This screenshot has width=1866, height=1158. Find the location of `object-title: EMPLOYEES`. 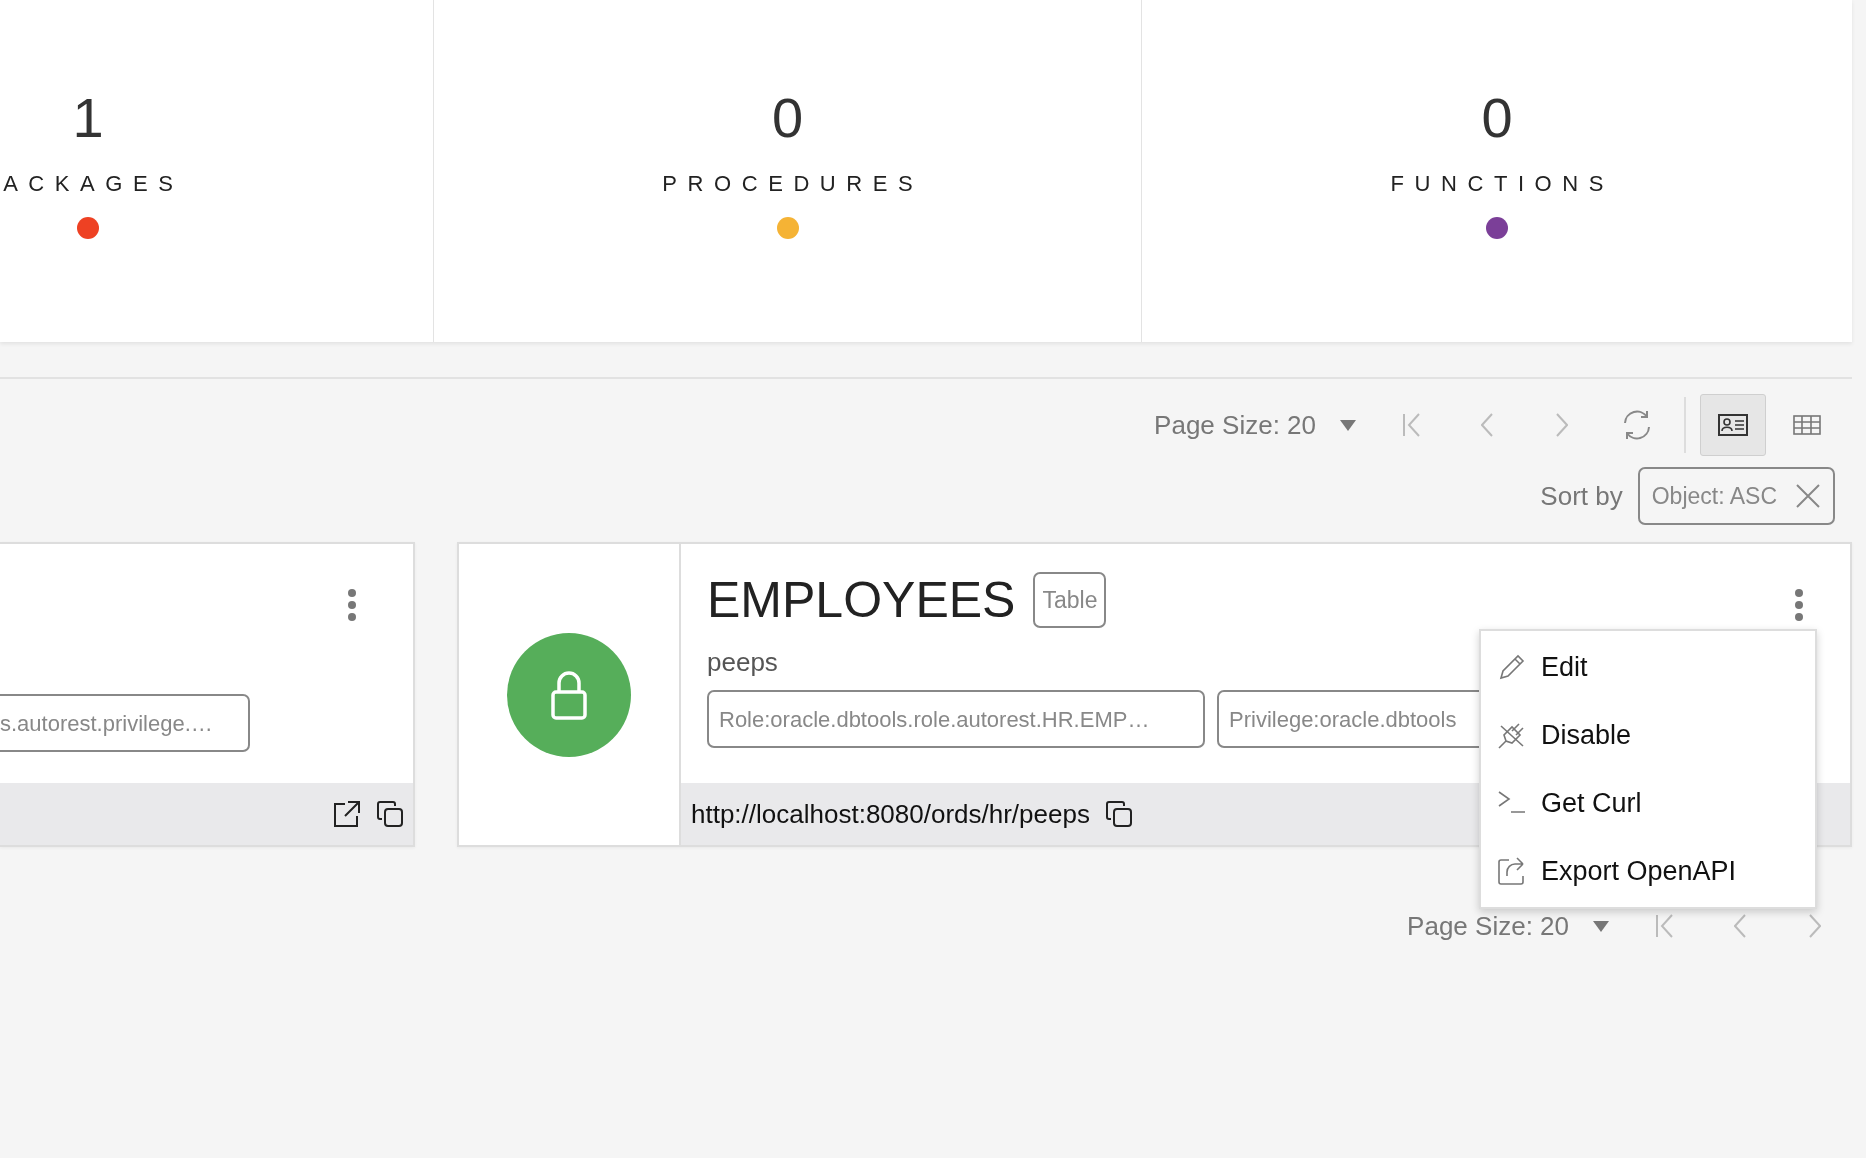

object-title: EMPLOYEES is located at coordinates (861, 600).